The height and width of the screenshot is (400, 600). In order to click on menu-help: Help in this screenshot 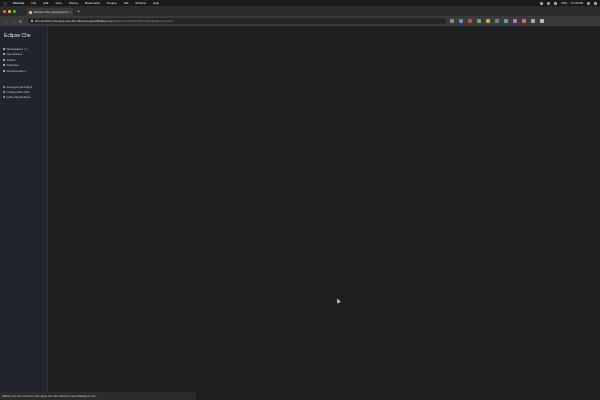, I will do `click(156, 3)`.